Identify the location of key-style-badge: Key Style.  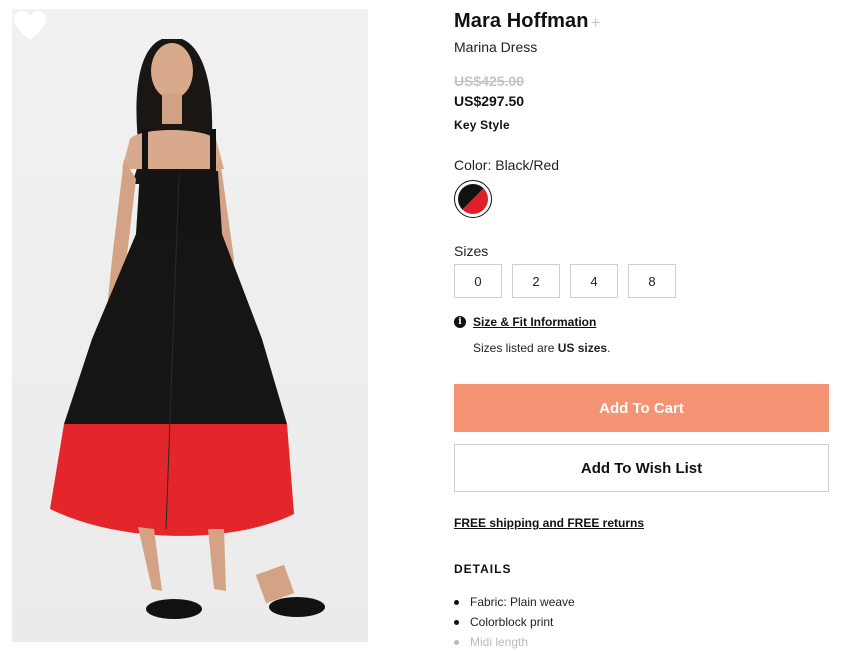
(482, 125).